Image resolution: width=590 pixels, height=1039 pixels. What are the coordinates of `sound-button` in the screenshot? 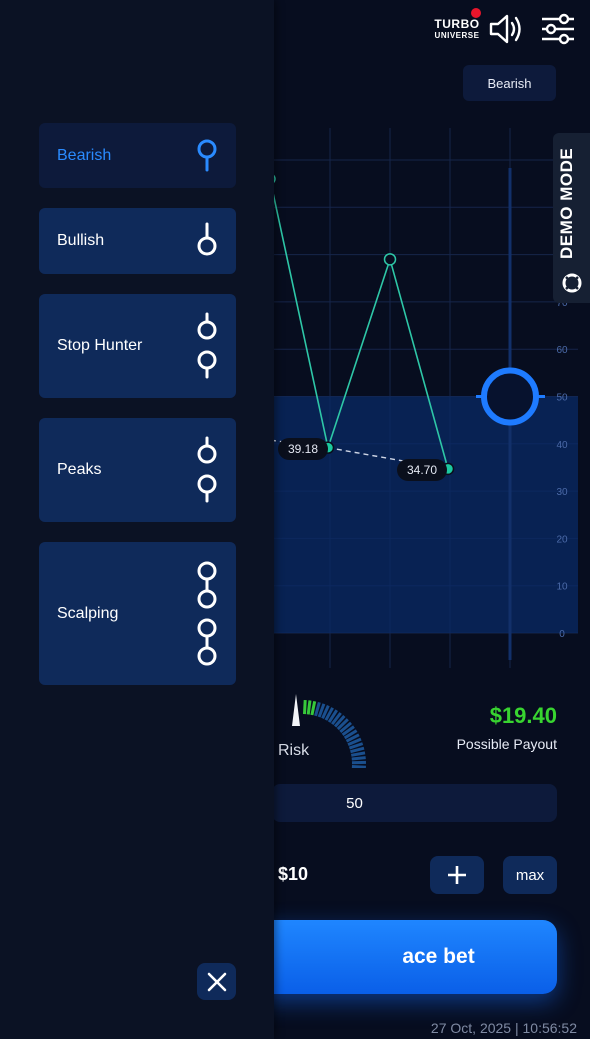 It's located at (507, 29).